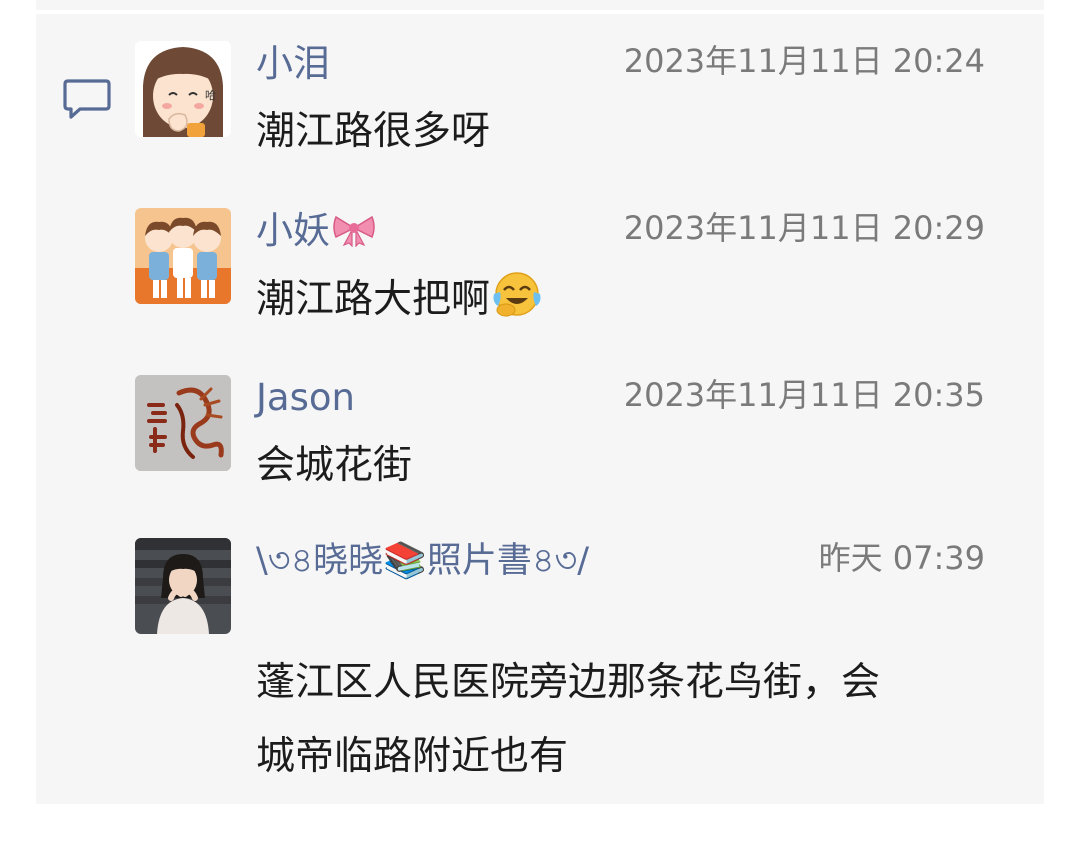  Describe the element at coordinates (422, 561) in the screenshot. I see `comment-nickname: \৩৪晓晓📚照片書৪৩/` at that location.